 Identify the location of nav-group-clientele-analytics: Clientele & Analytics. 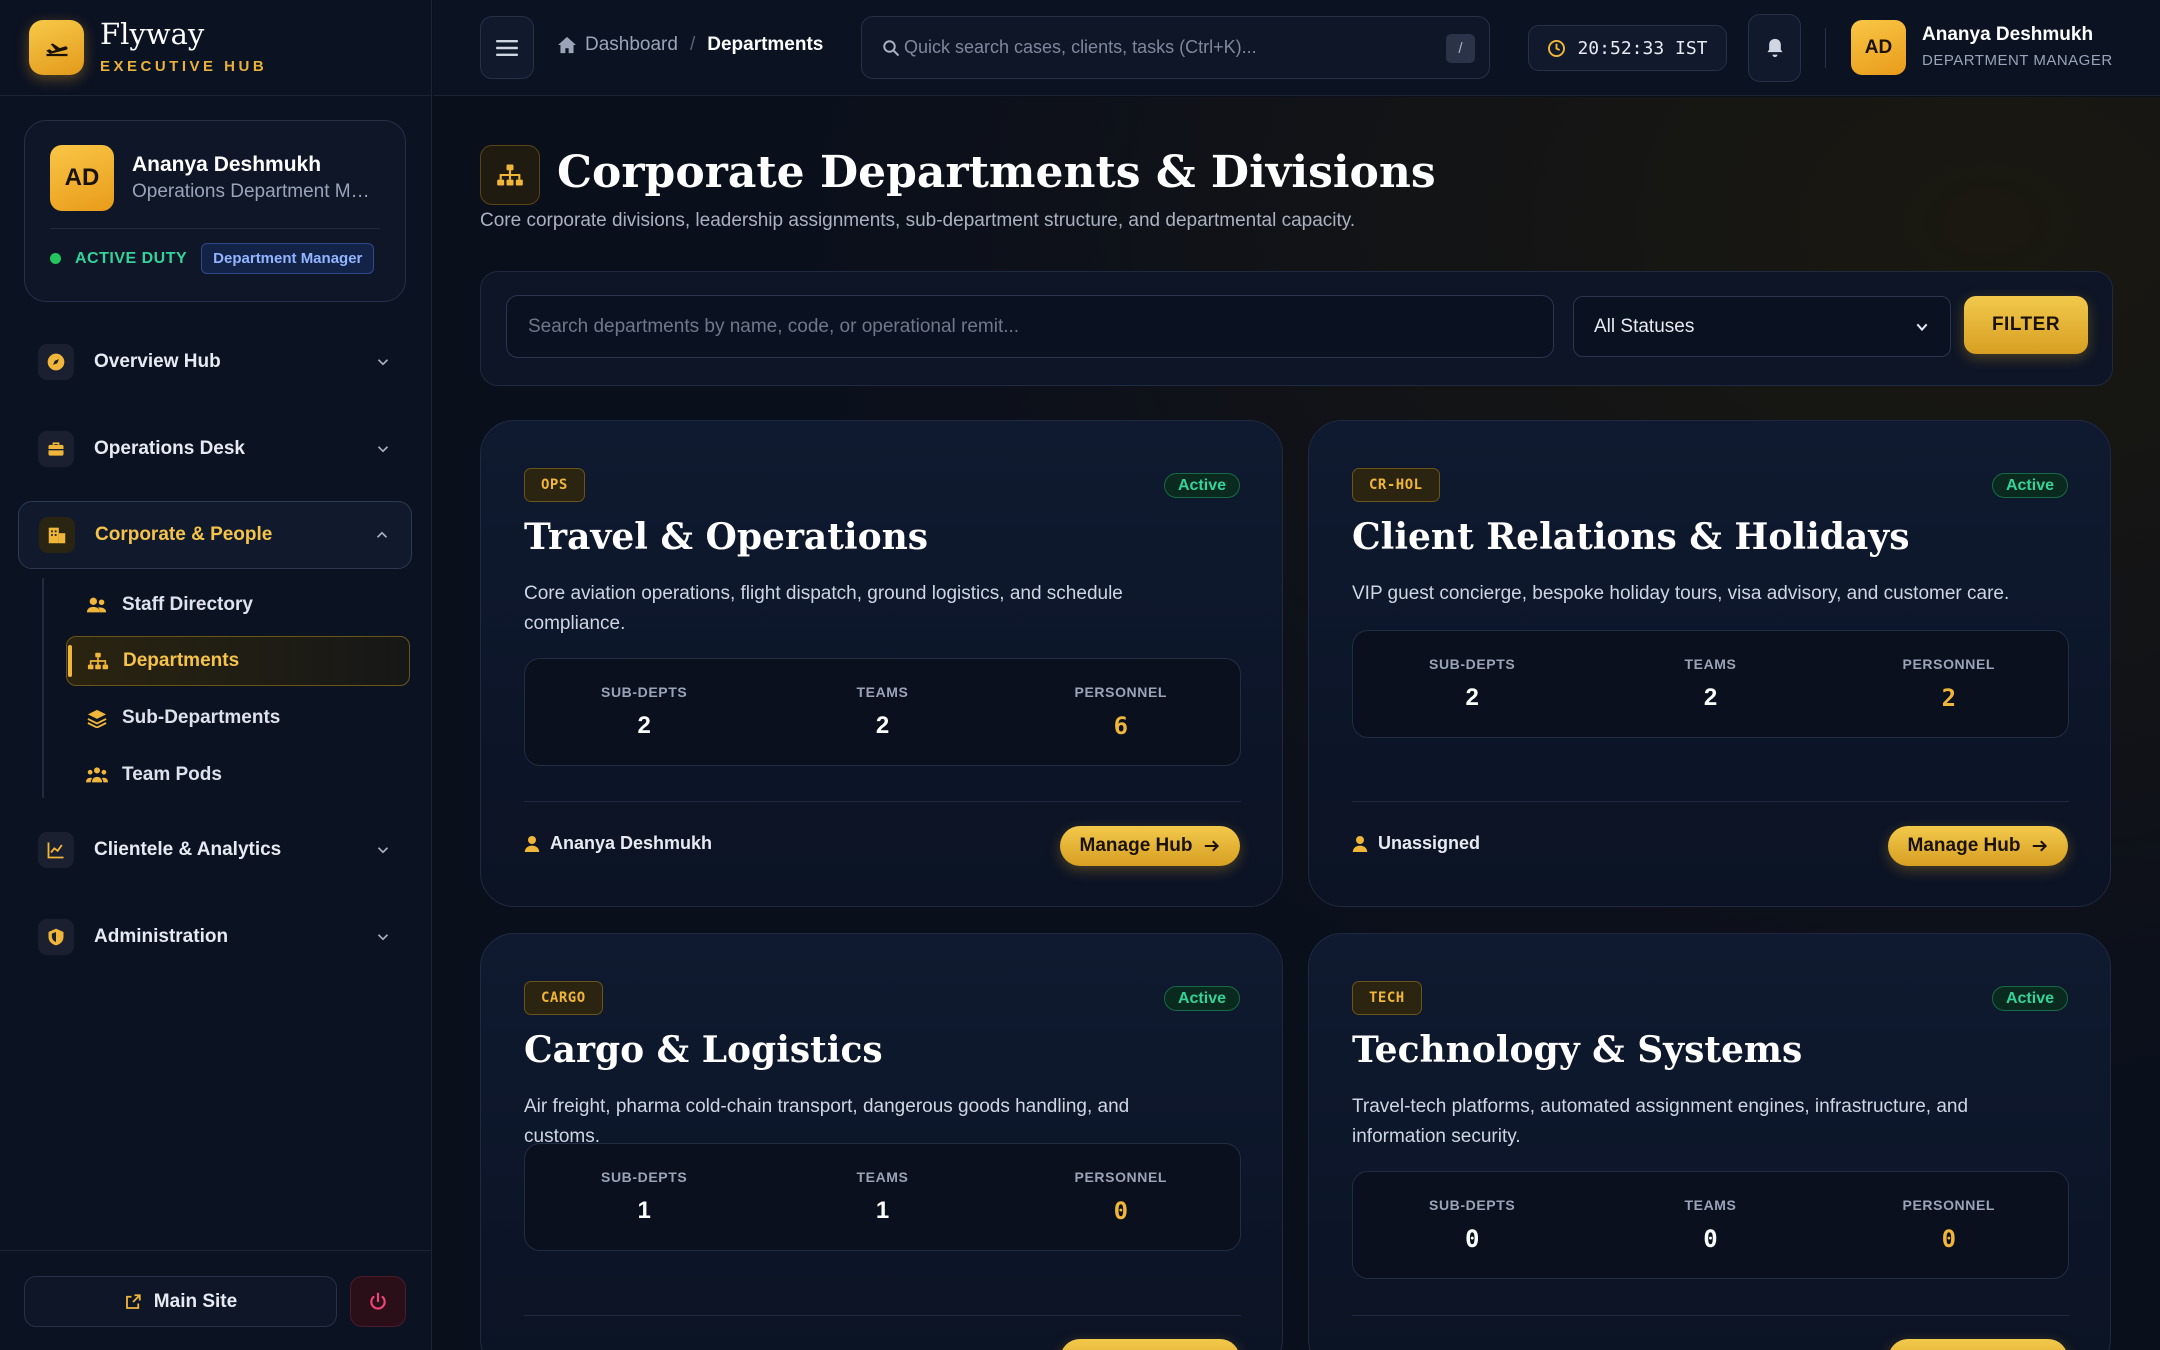
(215, 850).